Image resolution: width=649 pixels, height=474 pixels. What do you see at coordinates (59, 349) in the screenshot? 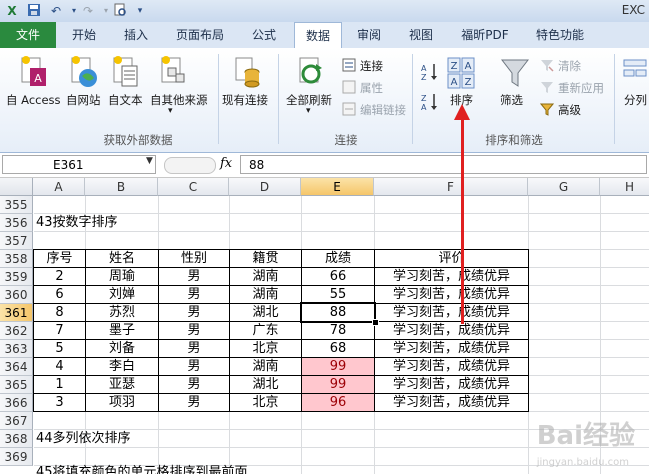
I see `table-cell: 5` at bounding box center [59, 349].